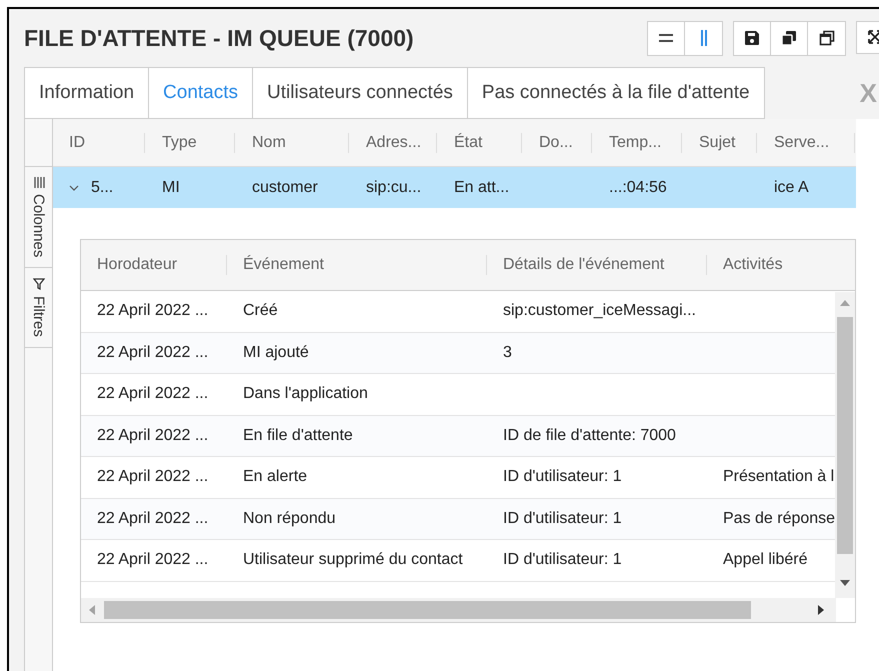 This screenshot has height=671, width=879. Describe the element at coordinates (589, 436) in the screenshot. I see `table-cell-text: ID de file d'attente: 7000` at that location.